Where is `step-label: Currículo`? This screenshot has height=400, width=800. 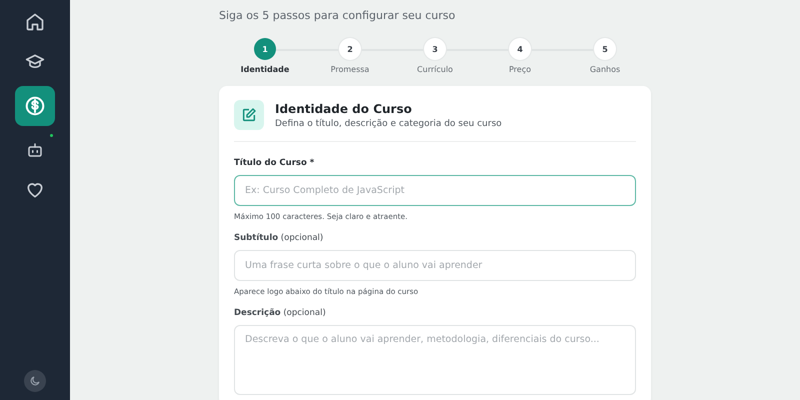
step-label: Currículo is located at coordinates (435, 69).